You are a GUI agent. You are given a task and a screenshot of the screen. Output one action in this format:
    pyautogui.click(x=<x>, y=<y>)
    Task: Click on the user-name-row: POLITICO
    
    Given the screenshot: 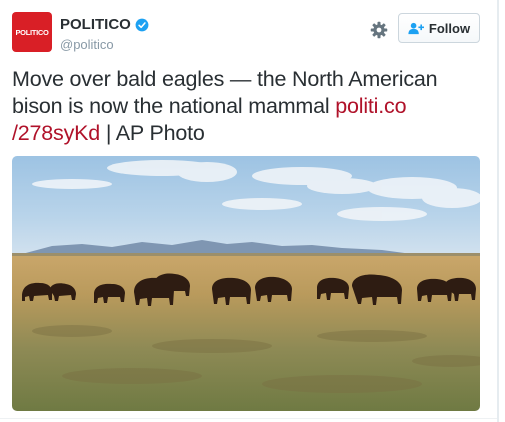 What is the action you would take?
    pyautogui.click(x=104, y=24)
    